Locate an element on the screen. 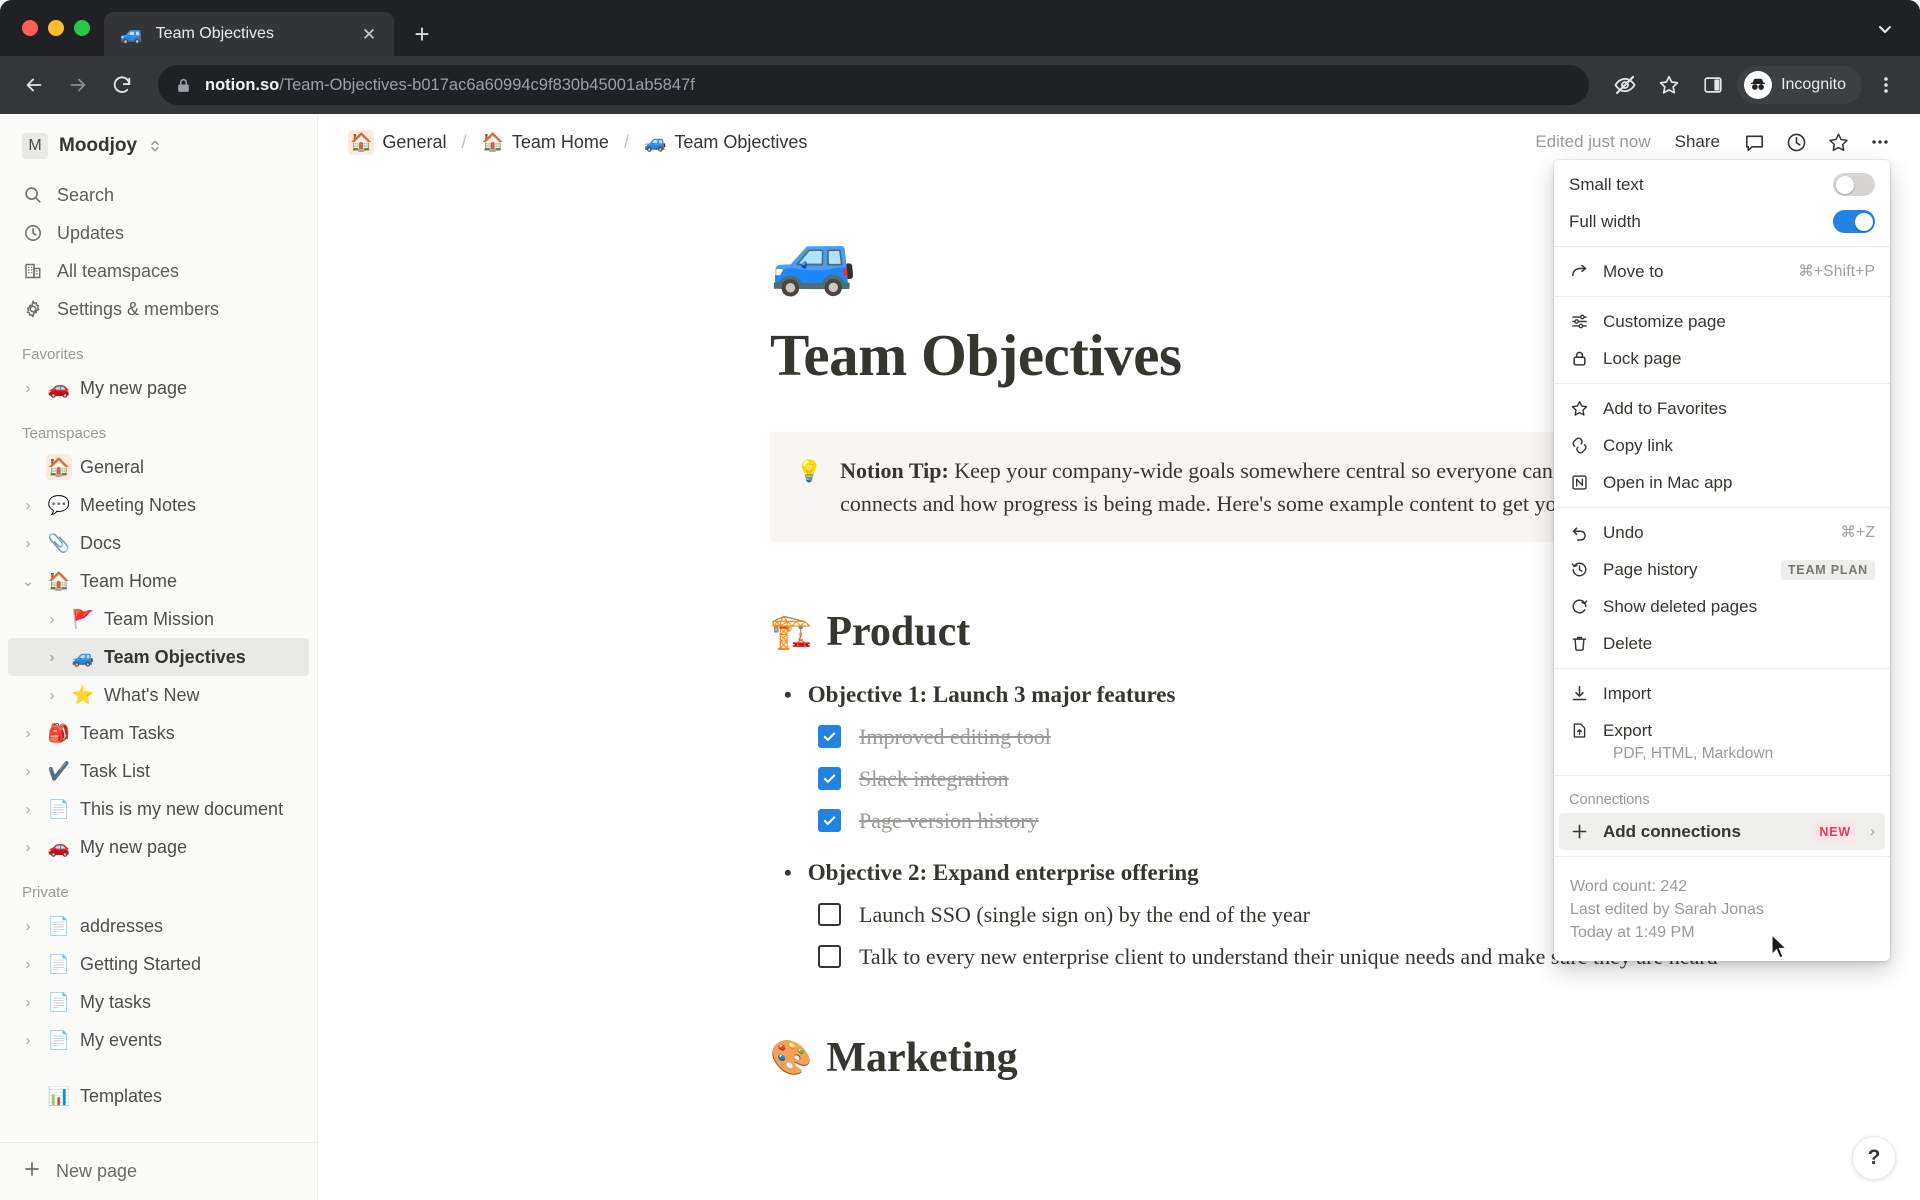  sidebar-tree-item: › 🚗 My new page is located at coordinates (158, 388).